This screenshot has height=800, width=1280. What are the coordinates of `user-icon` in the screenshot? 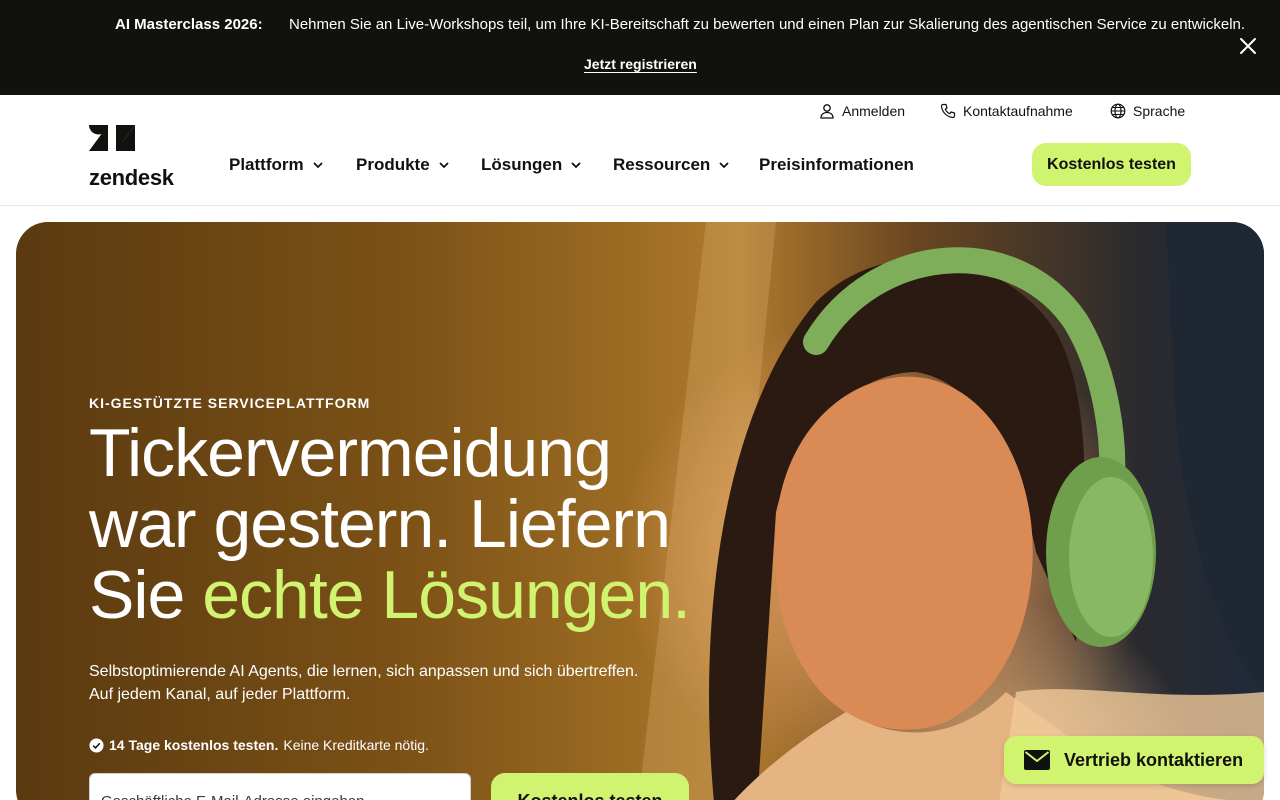 It's located at (827, 111).